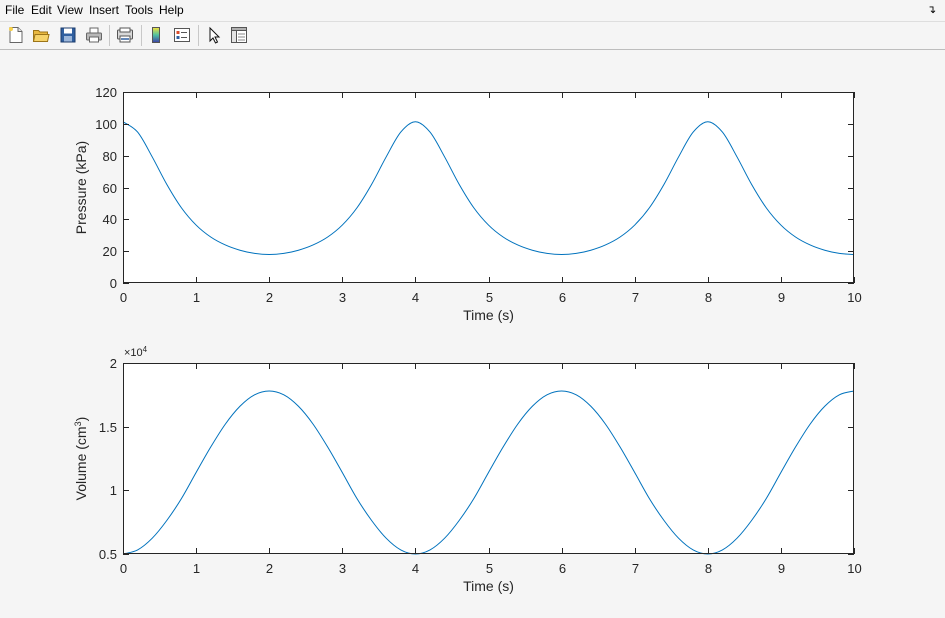  What do you see at coordinates (110, 251) in the screenshot?
I see `y-tick-label: 20` at bounding box center [110, 251].